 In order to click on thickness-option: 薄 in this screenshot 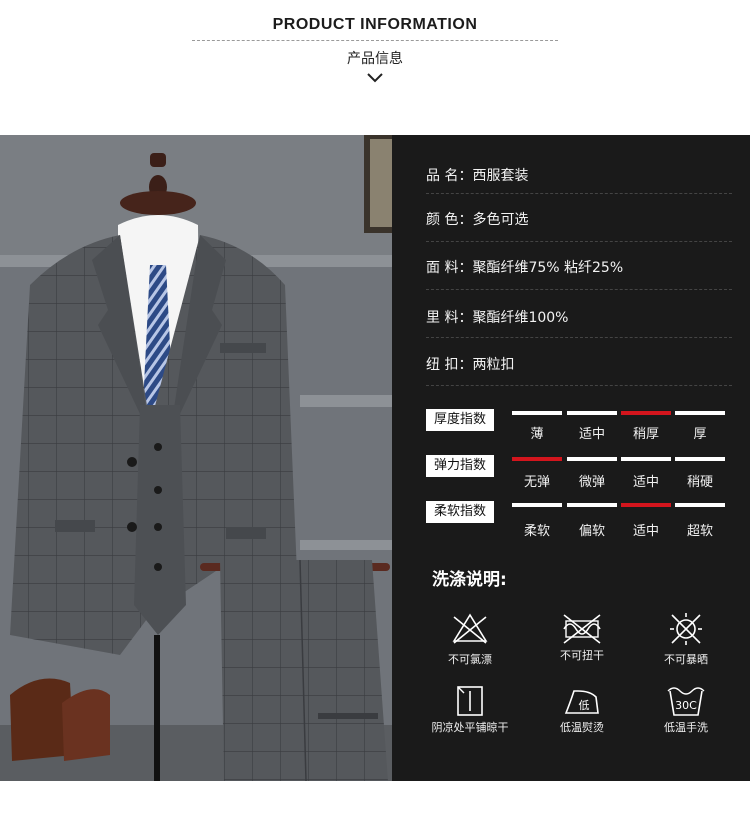, I will do `click(537, 434)`.